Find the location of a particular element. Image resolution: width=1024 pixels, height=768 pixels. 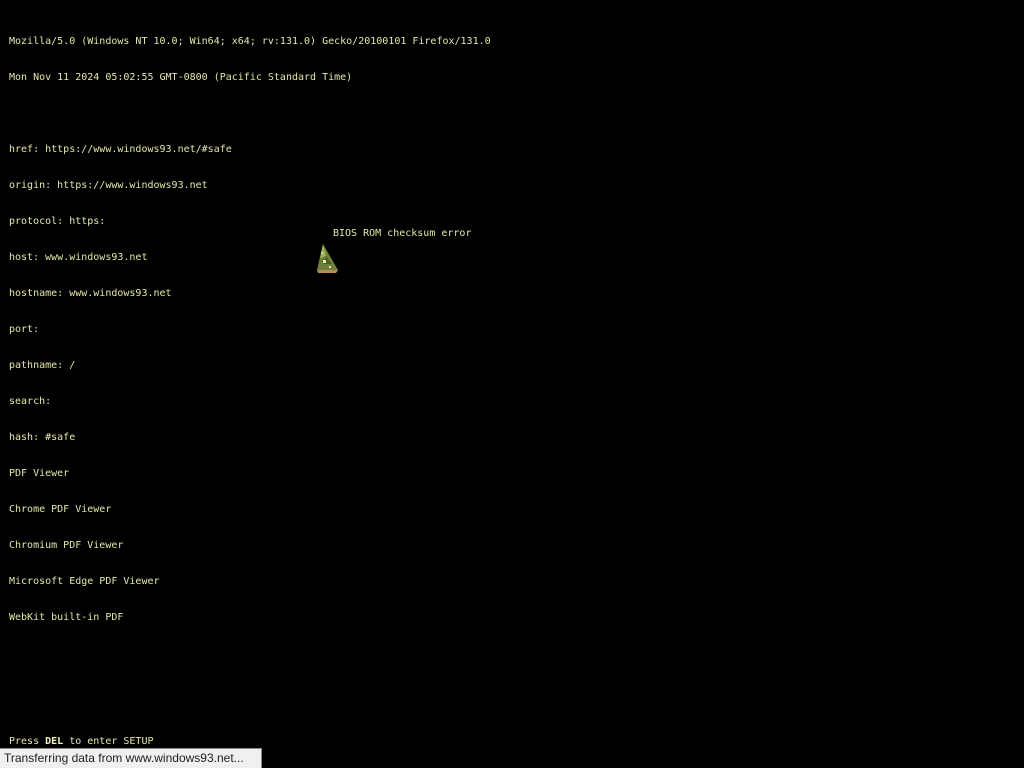

del-key-label: DEL is located at coordinates (54, 741).